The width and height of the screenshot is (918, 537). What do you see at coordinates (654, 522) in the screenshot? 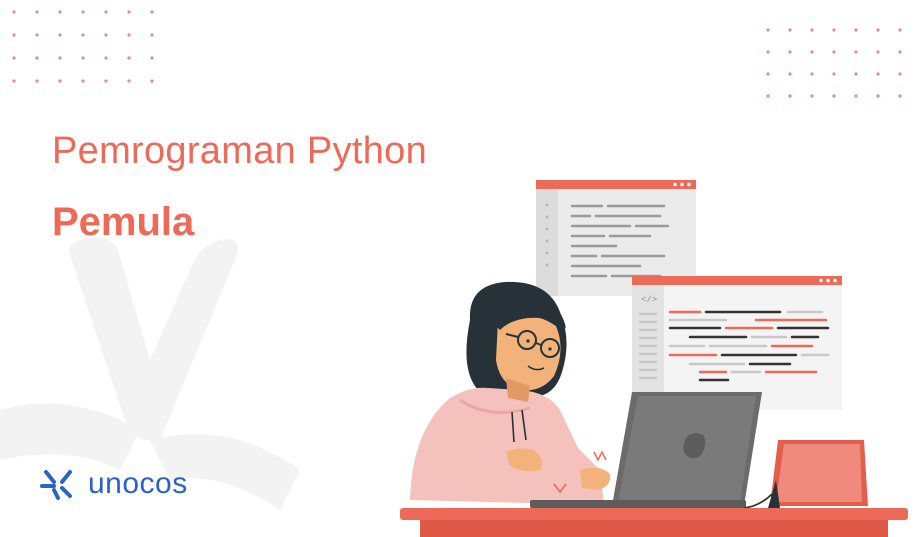
I see `desk` at bounding box center [654, 522].